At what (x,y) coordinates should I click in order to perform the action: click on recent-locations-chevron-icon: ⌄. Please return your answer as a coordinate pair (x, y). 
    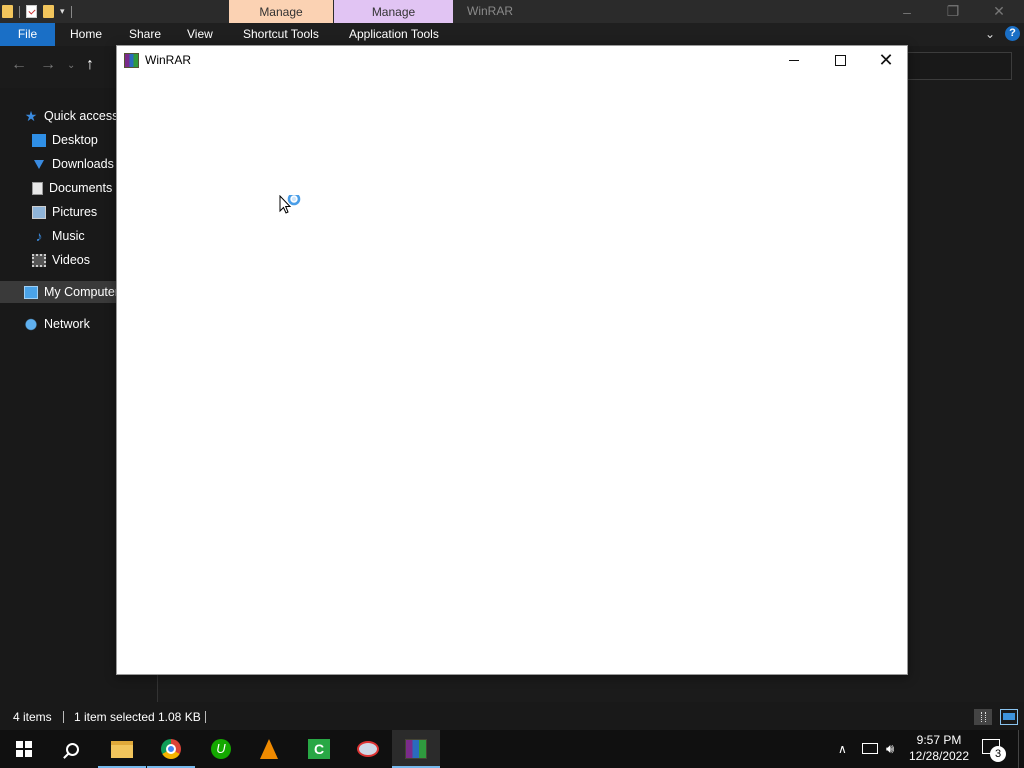
    Looking at the image, I should click on (71, 65).